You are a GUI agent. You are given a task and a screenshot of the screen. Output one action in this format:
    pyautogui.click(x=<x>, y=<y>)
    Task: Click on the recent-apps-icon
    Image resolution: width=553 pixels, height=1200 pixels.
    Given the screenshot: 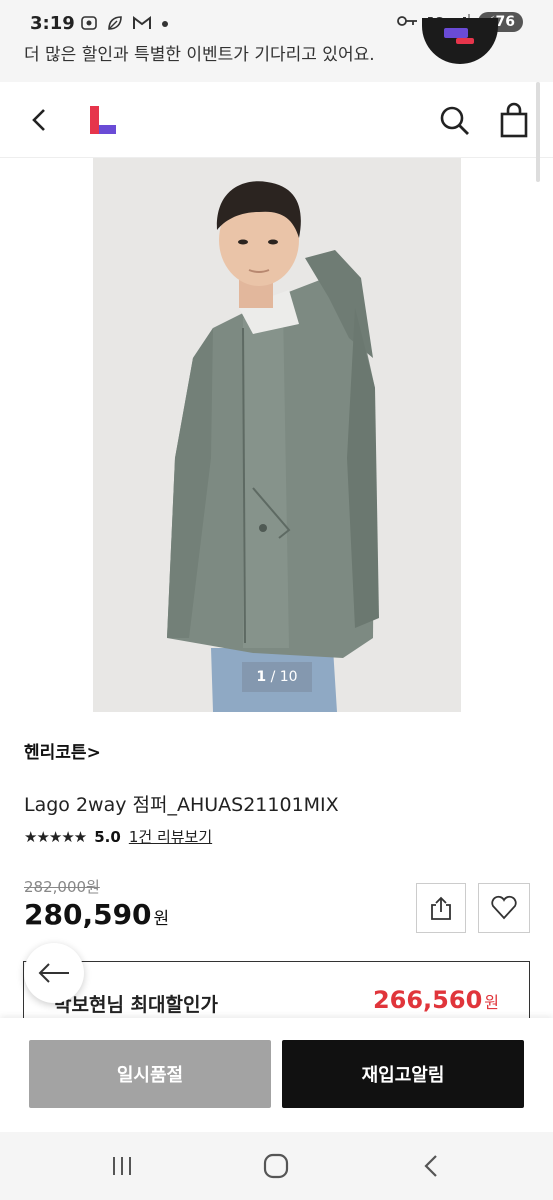 What is the action you would take?
    pyautogui.click(x=122, y=1166)
    